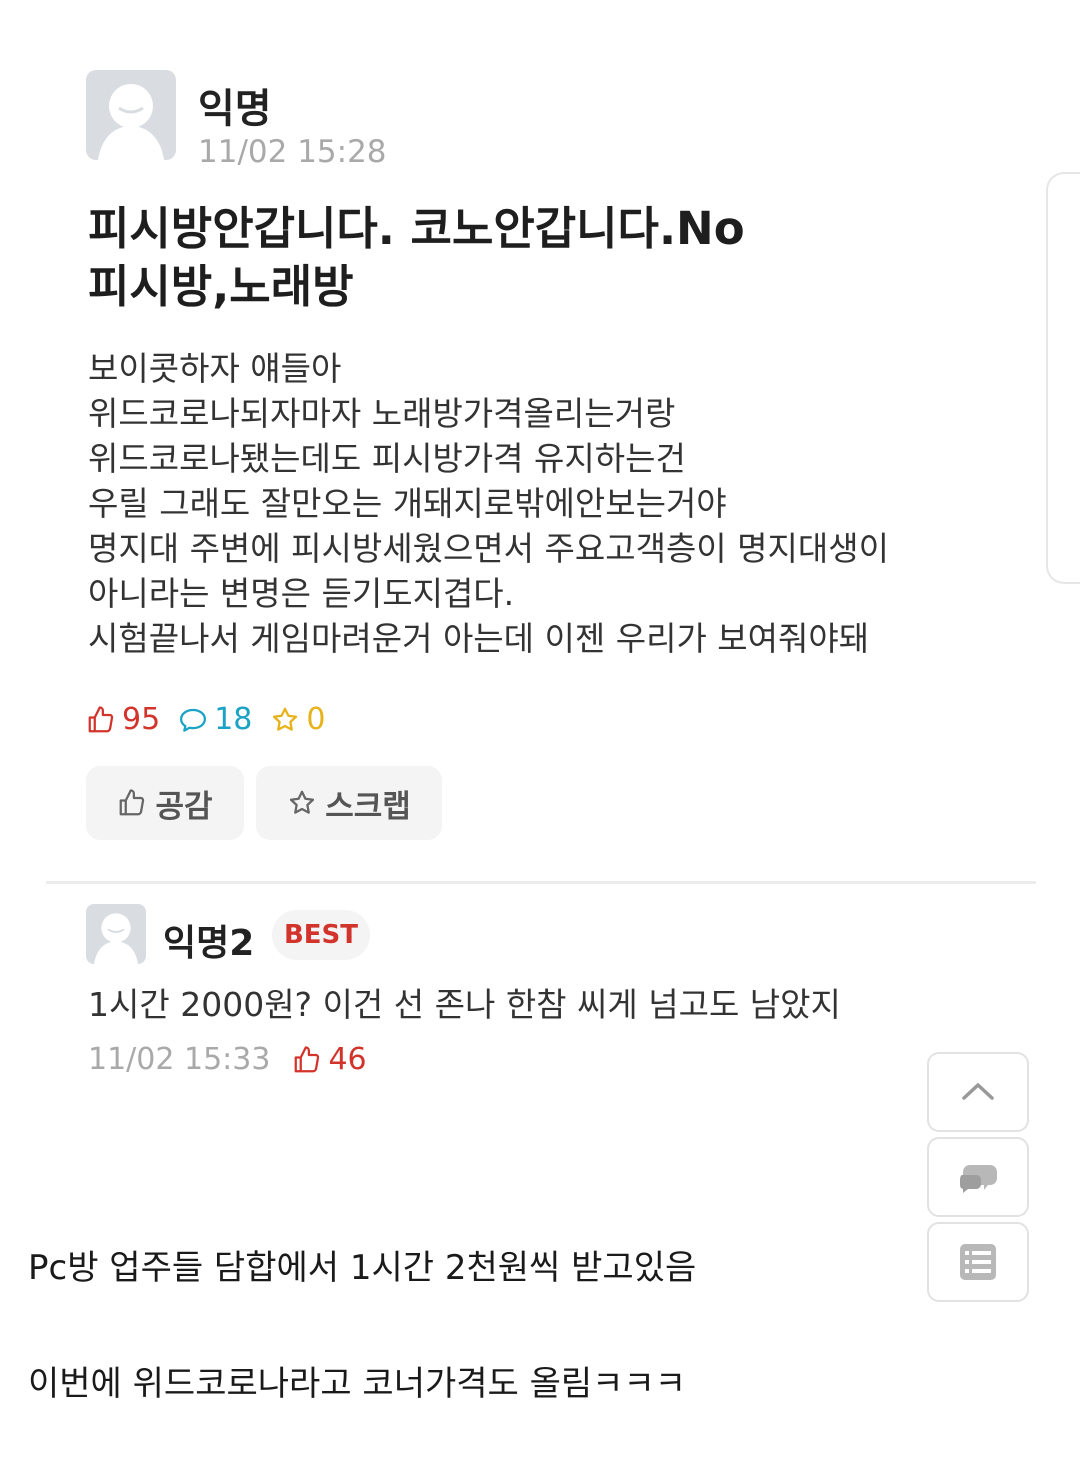  What do you see at coordinates (235, 109) in the screenshot?
I see `post-author: 익명` at bounding box center [235, 109].